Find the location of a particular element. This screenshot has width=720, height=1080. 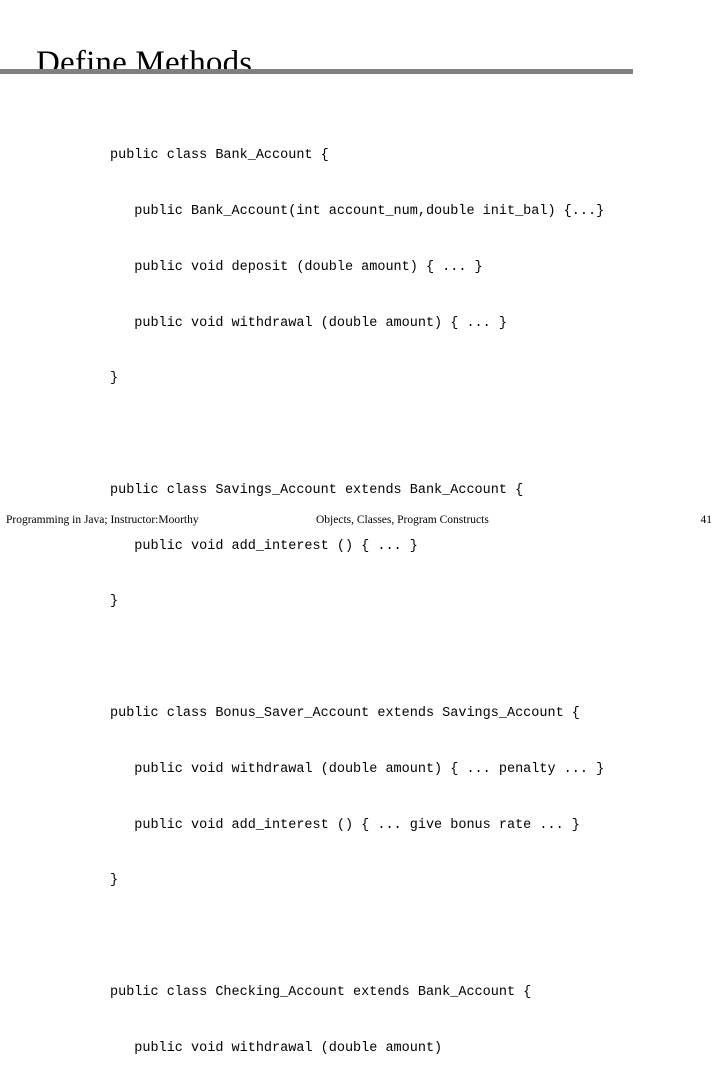

code-line: public class Bank_Account { is located at coordinates (219, 156).